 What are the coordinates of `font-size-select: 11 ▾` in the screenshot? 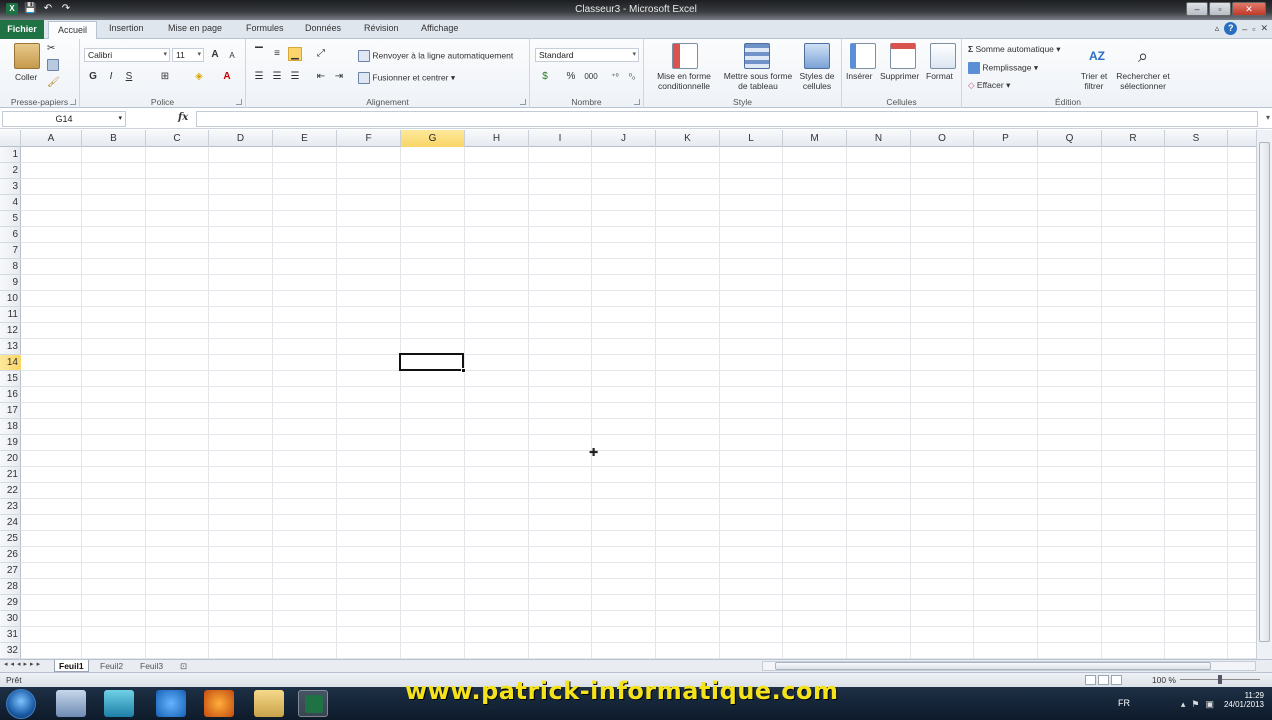 It's located at (188, 55).